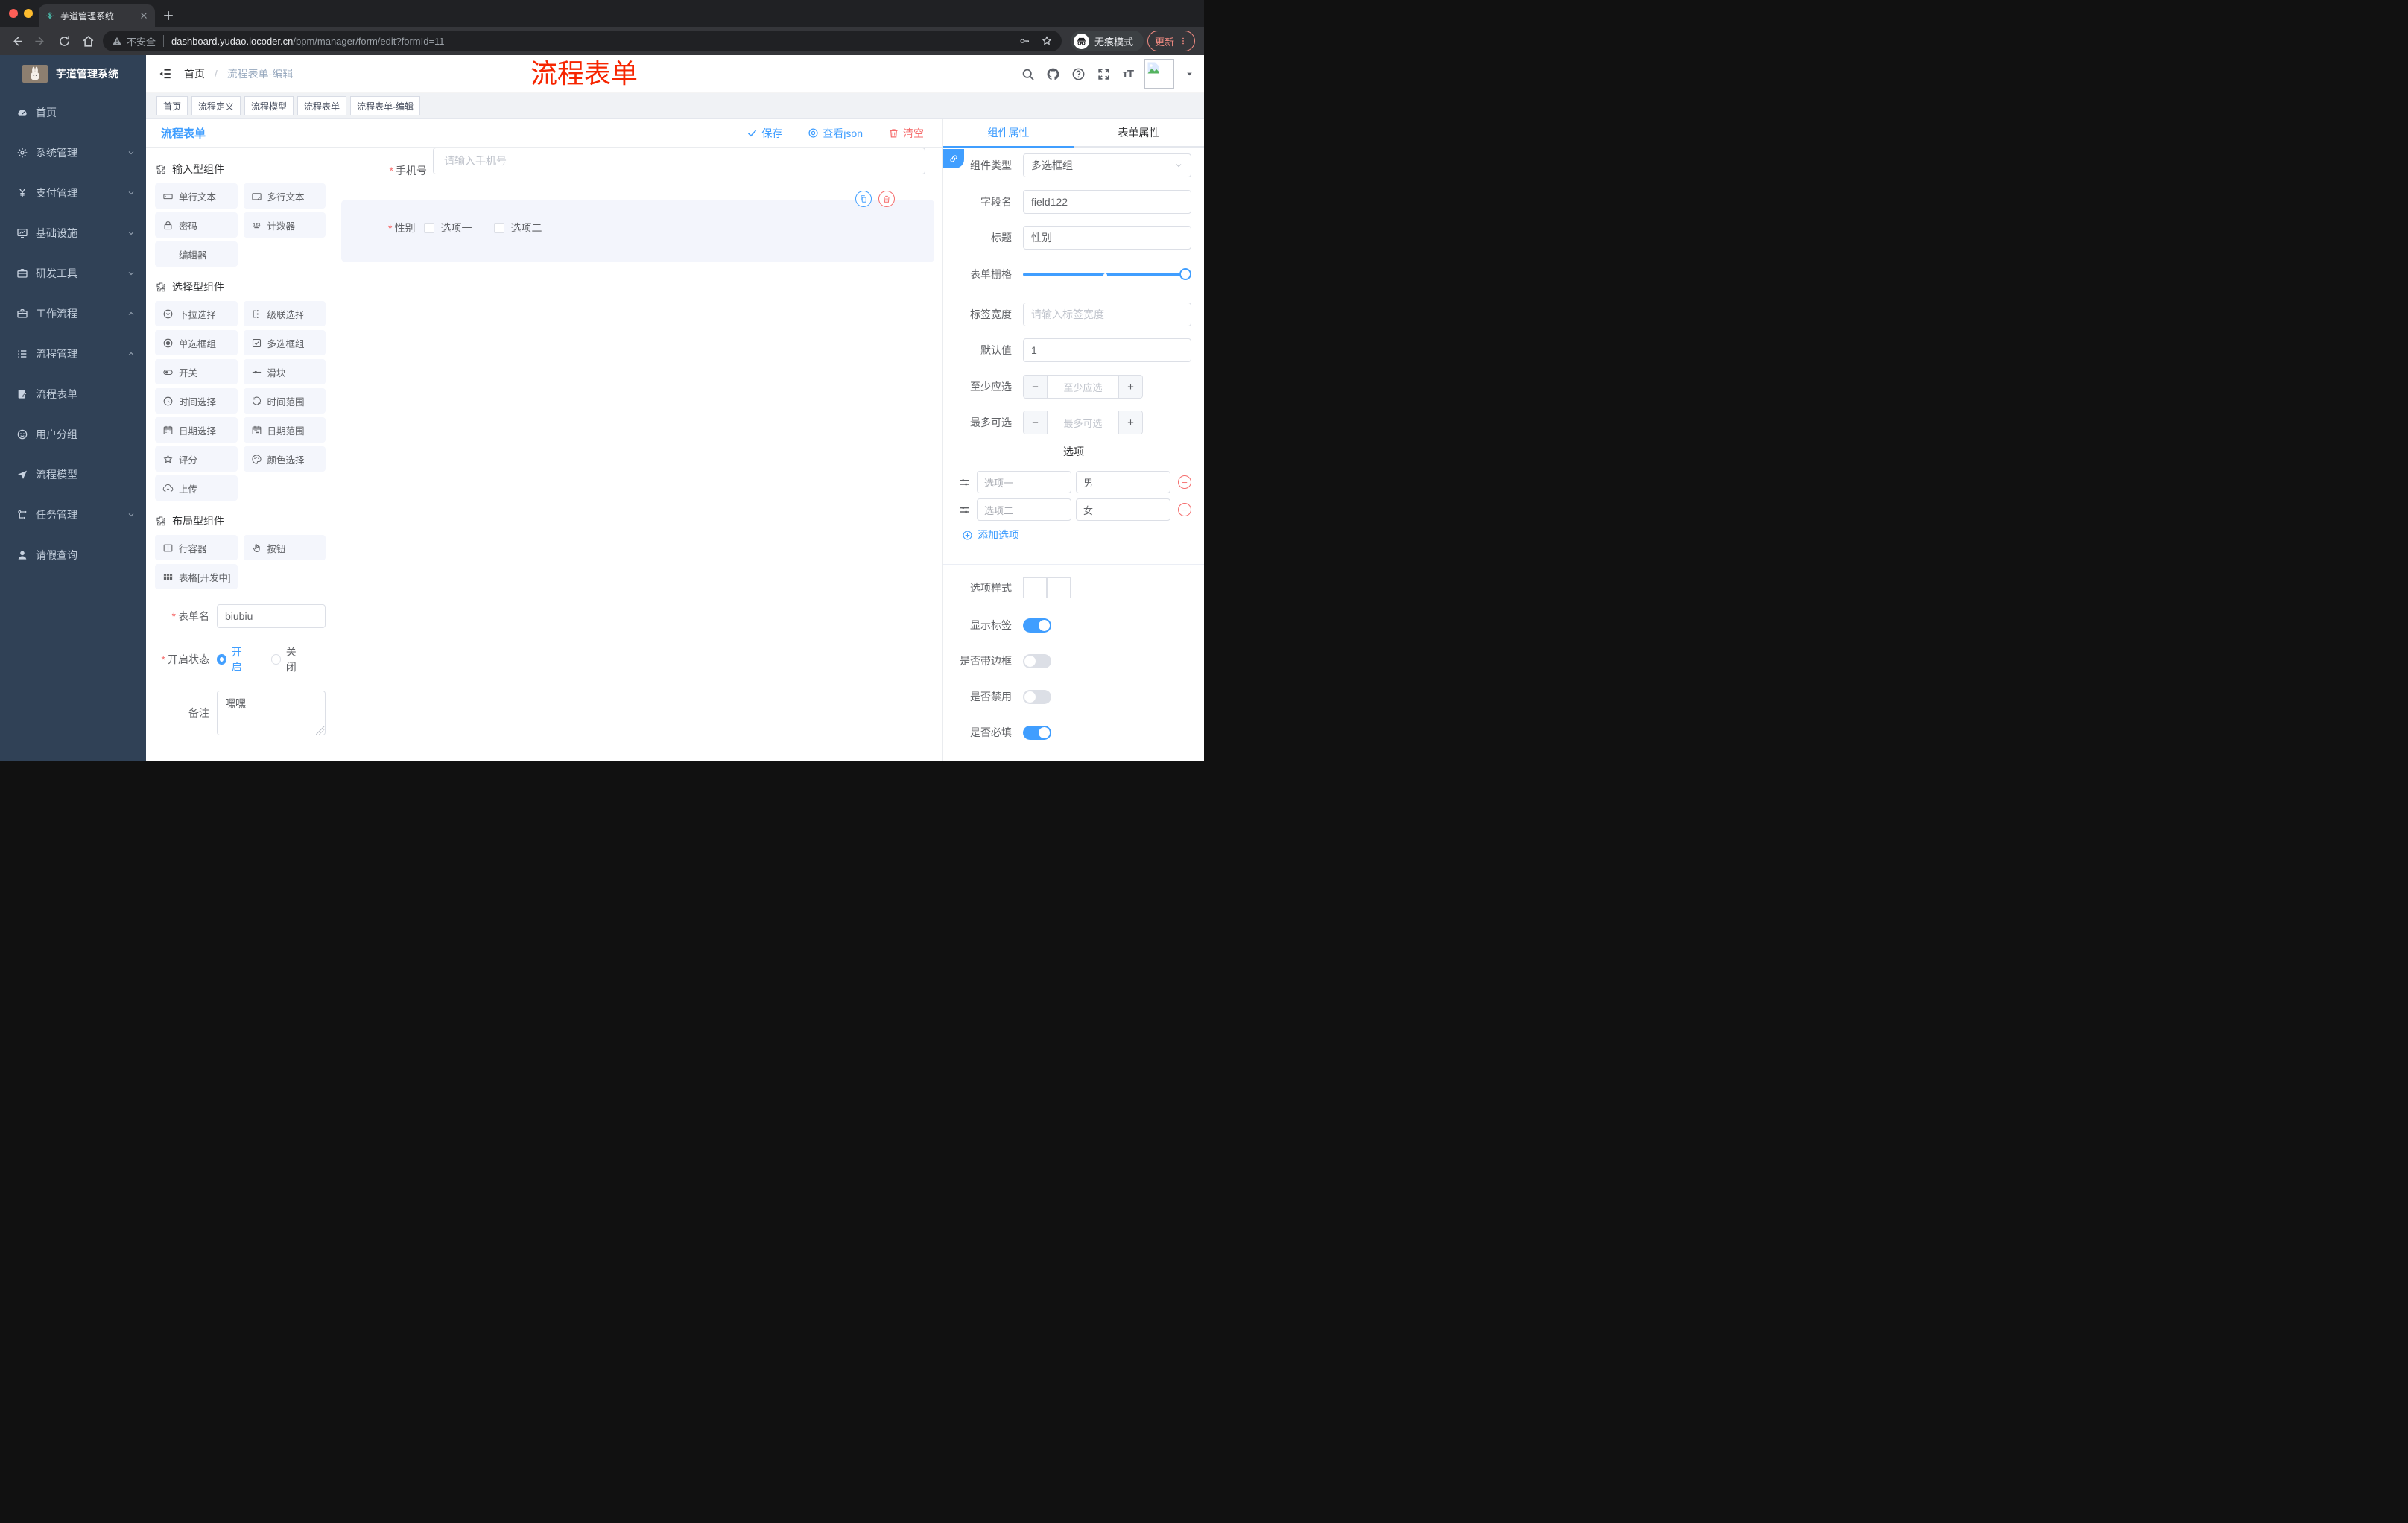  I want to click on sidebar-menu-item: 用户分组, so click(73, 434).